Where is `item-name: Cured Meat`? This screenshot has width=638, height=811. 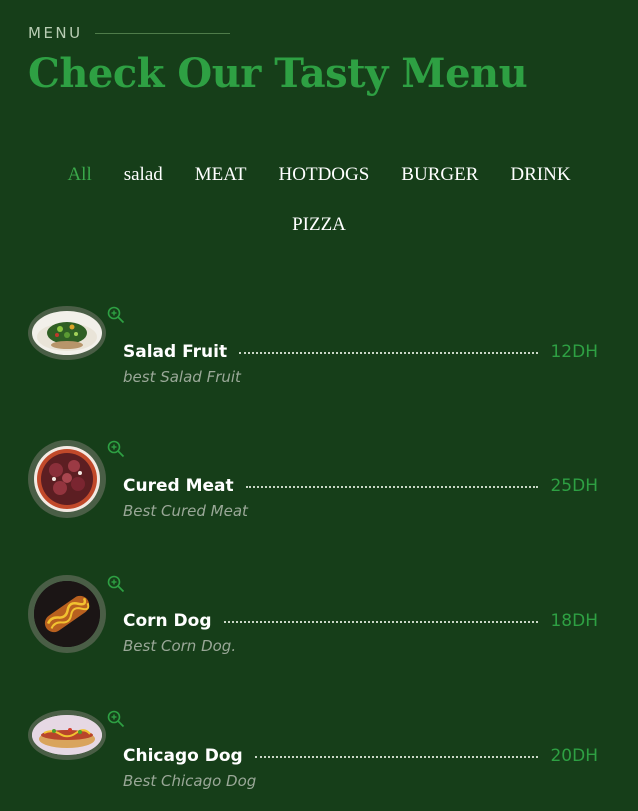
item-name: Cured Meat is located at coordinates (178, 486).